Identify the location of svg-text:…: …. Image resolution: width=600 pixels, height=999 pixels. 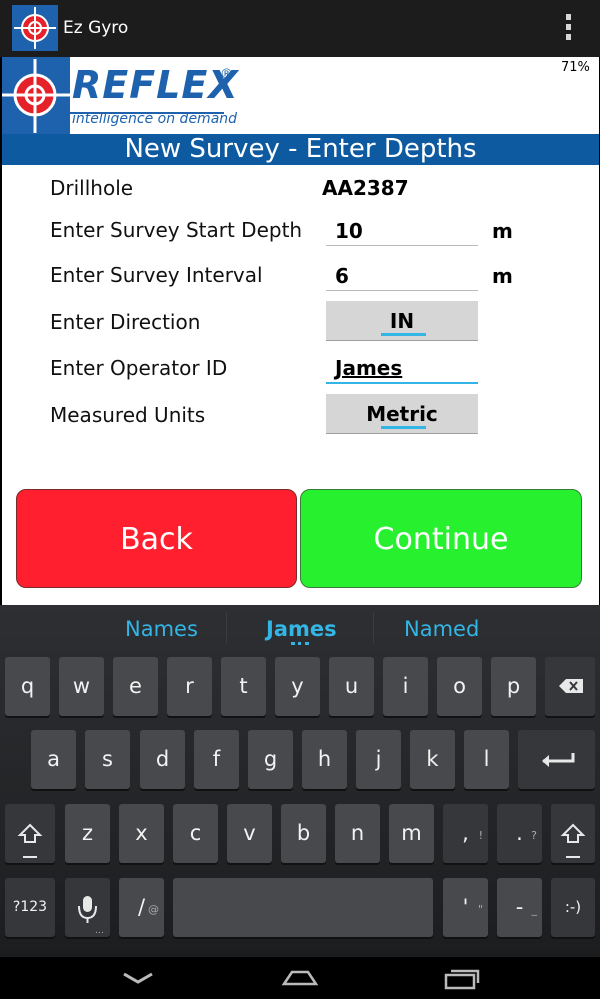
(99, 931).